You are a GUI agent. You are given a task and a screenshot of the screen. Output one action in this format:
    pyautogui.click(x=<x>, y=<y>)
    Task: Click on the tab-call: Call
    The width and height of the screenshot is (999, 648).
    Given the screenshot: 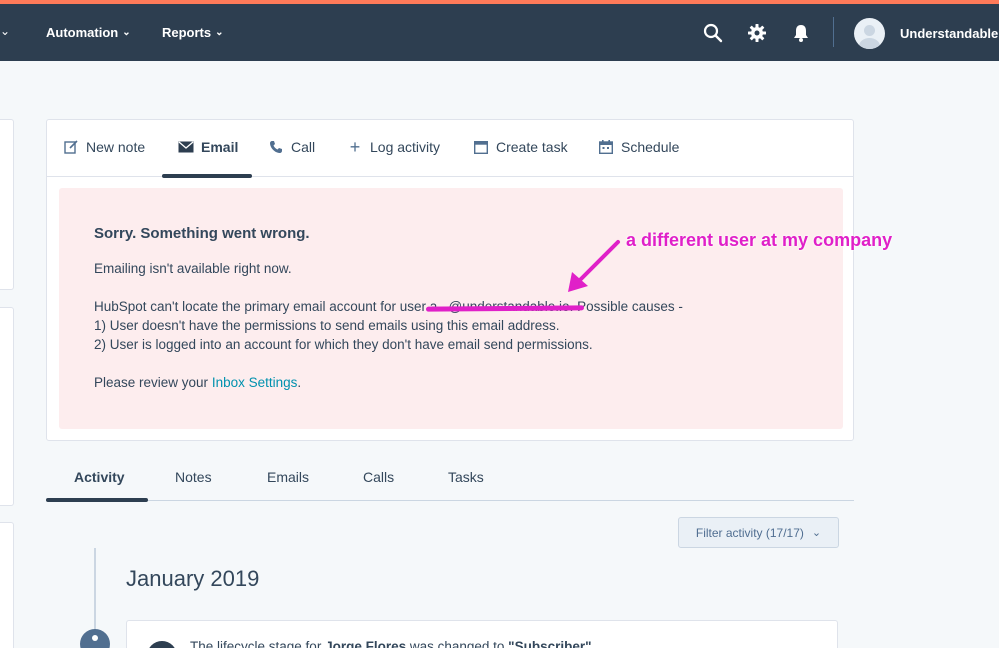 What is the action you would take?
    pyautogui.click(x=291, y=147)
    